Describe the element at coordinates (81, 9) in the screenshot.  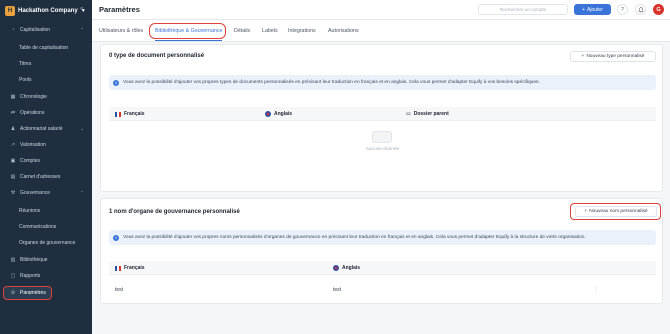
I see `collapse-sidebar-icon: «` at that location.